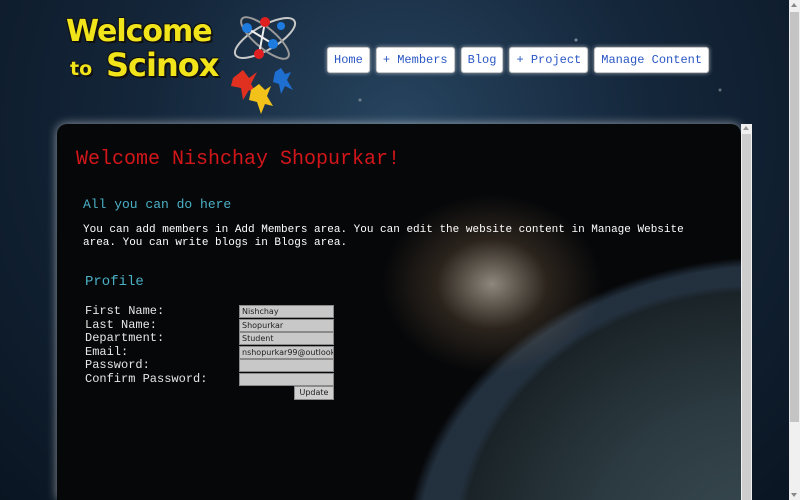 Image resolution: width=800 pixels, height=500 pixels. What do you see at coordinates (125, 311) in the screenshot?
I see `first-name-label: First Name:` at bounding box center [125, 311].